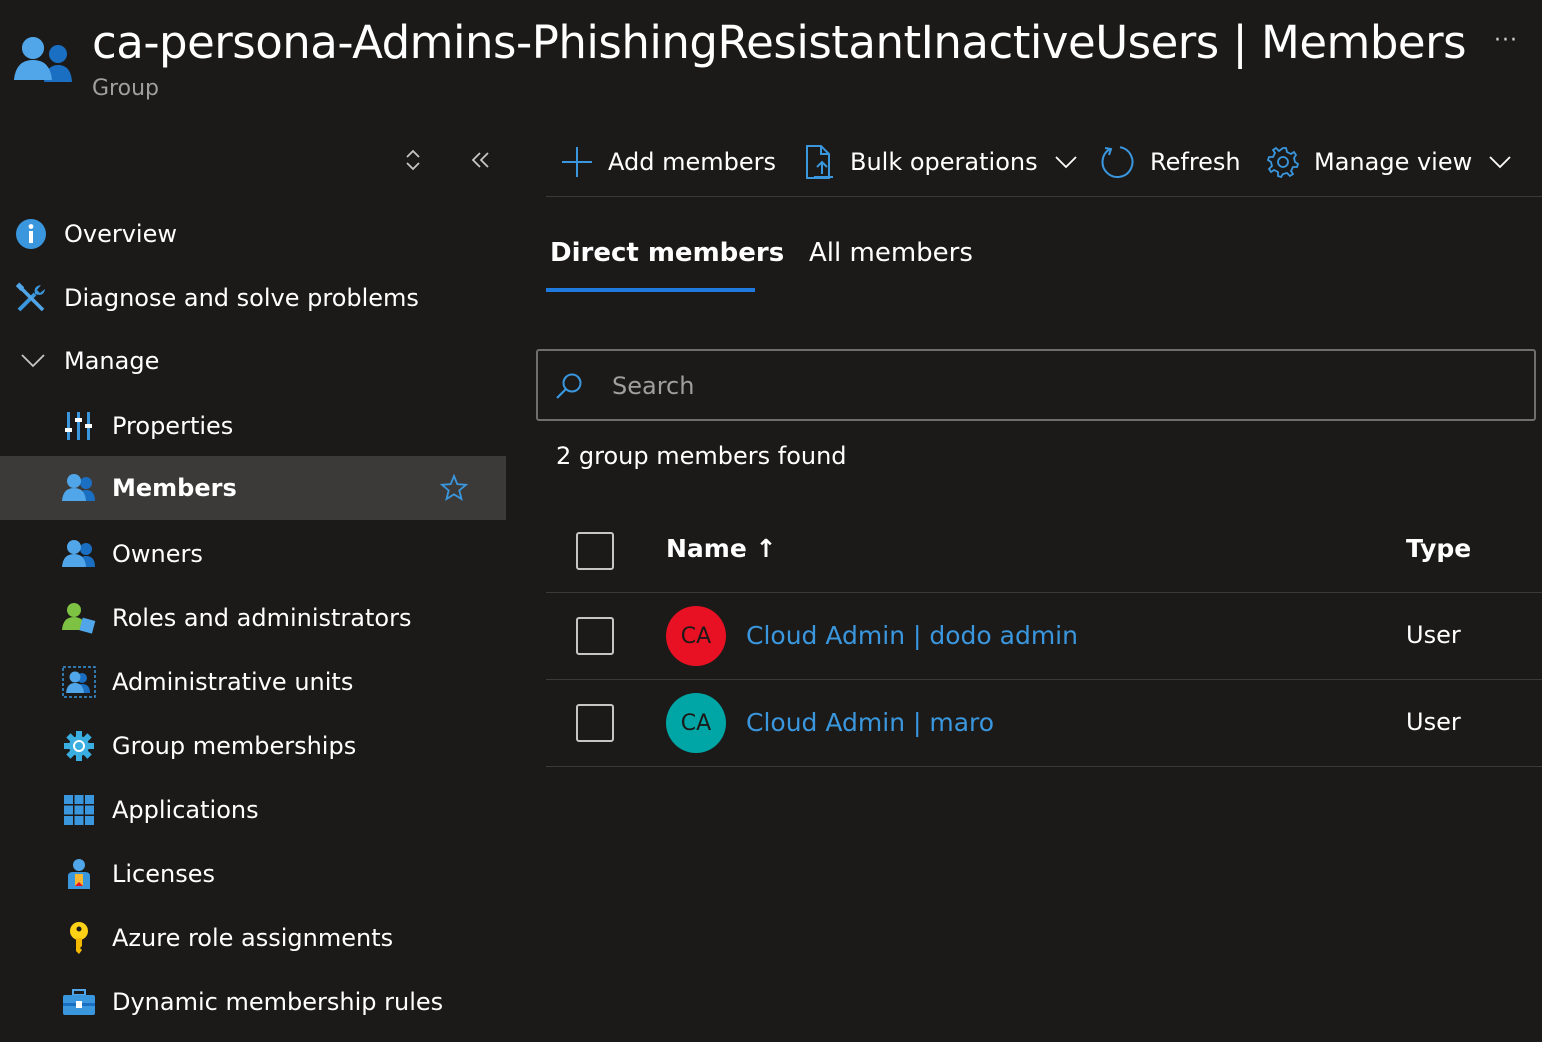 This screenshot has height=1042, width=1542. Describe the element at coordinates (31, 298) in the screenshot. I see `wrench-icon` at that location.